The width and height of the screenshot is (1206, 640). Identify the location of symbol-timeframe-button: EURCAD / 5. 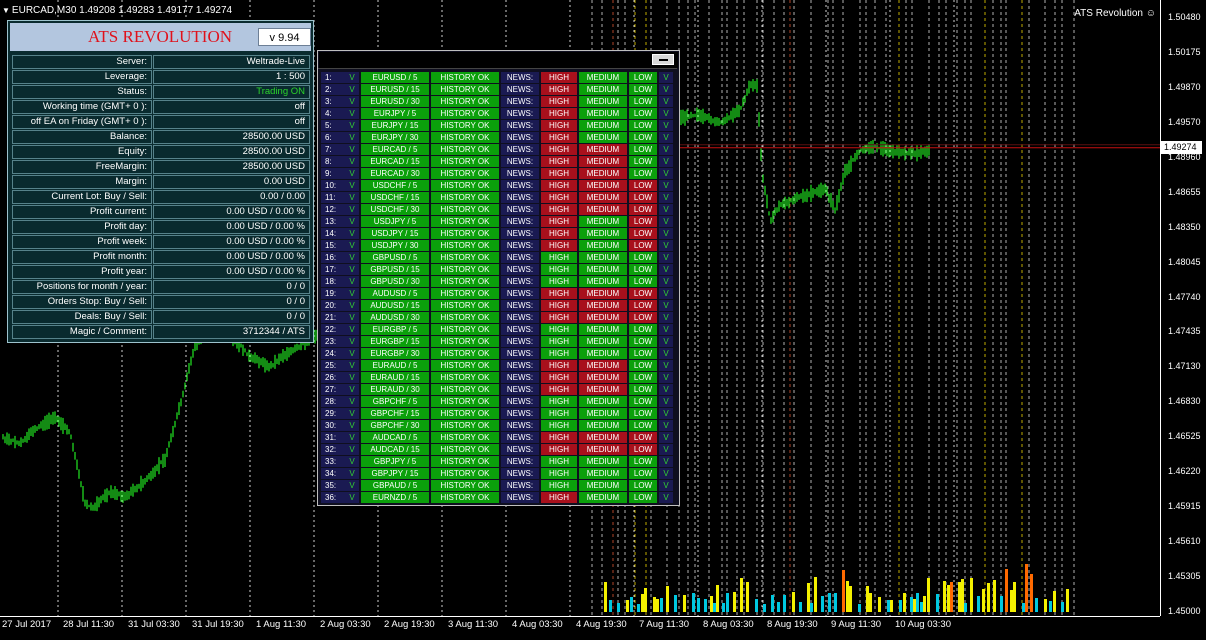
(395, 149).